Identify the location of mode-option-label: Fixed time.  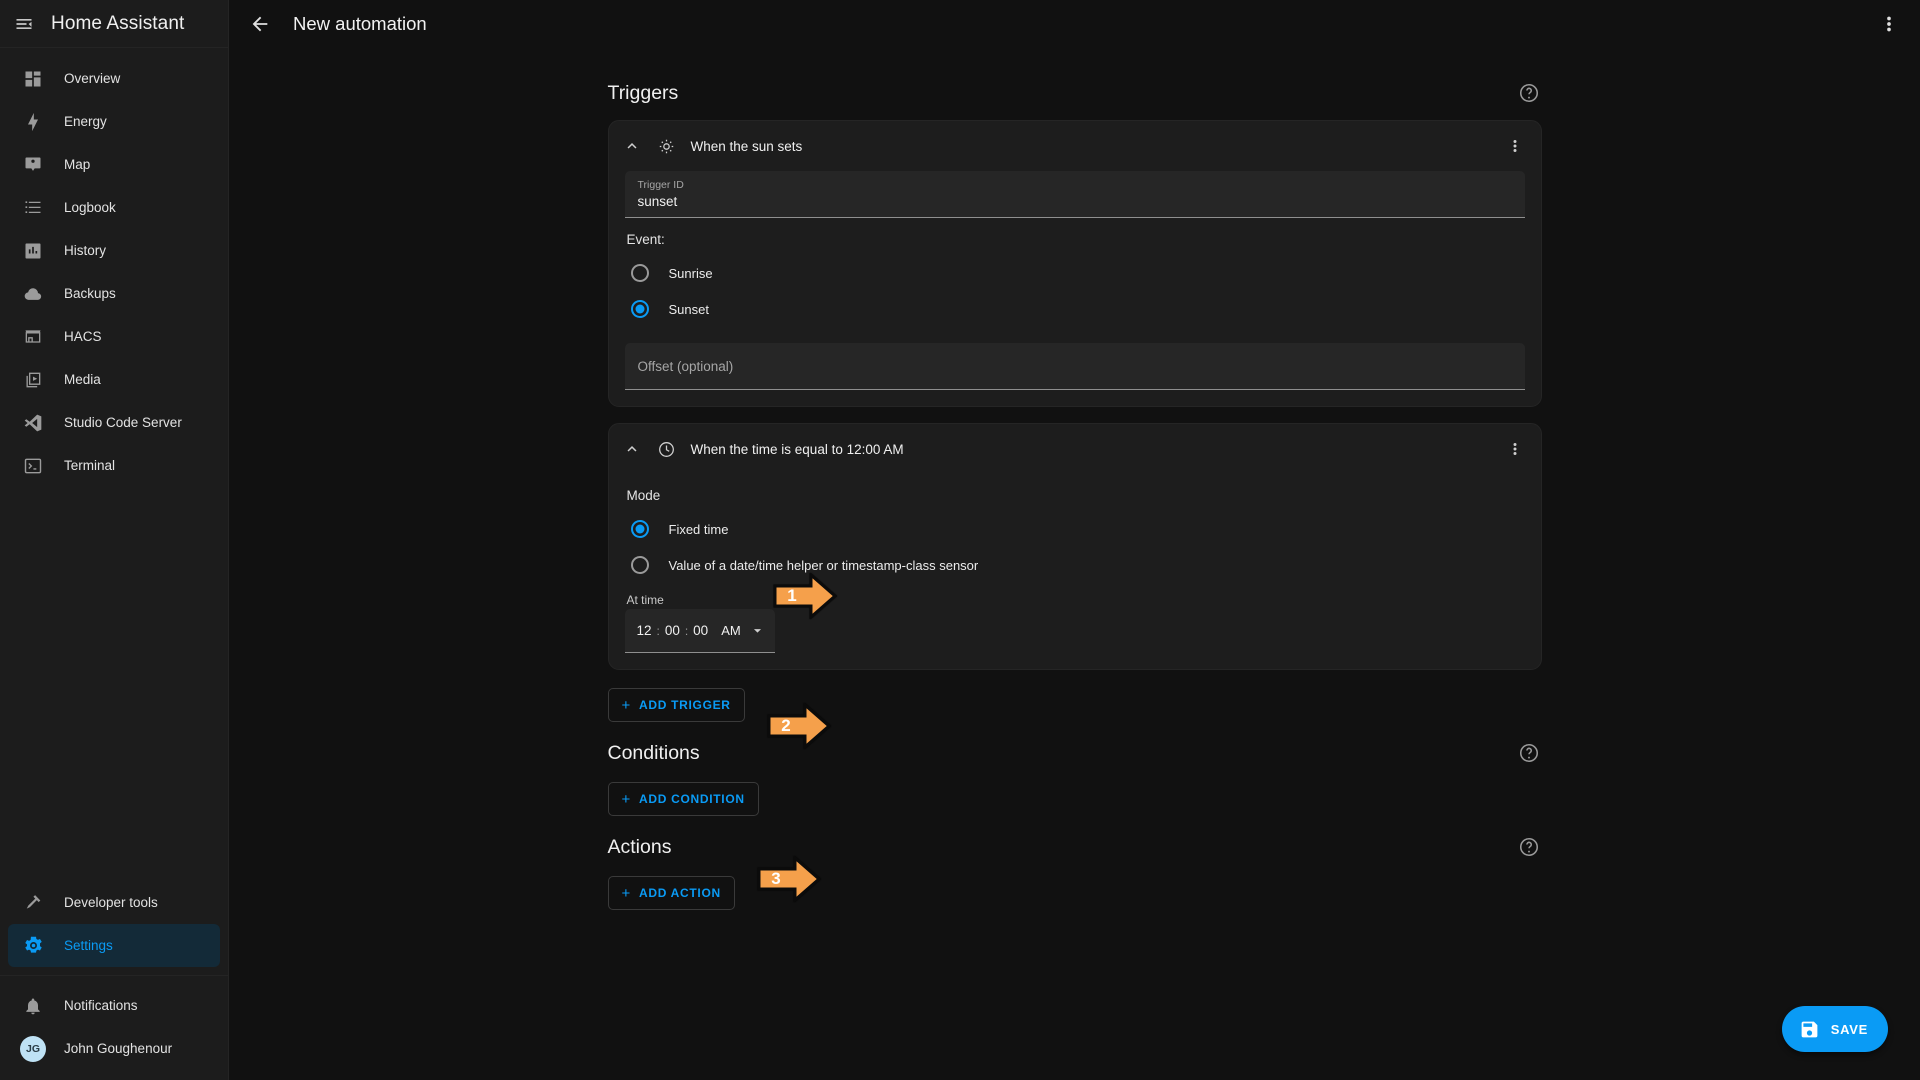
(698, 529).